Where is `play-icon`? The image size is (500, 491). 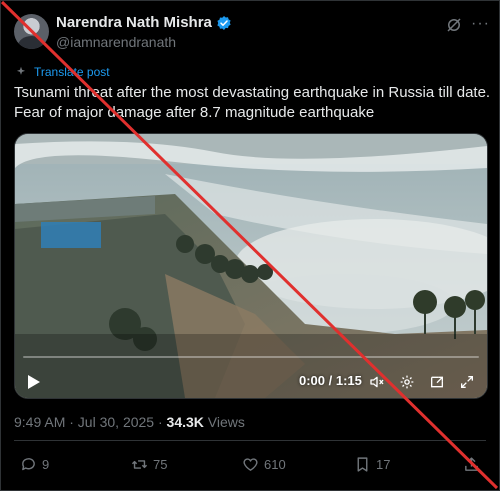 play-icon is located at coordinates (34, 382).